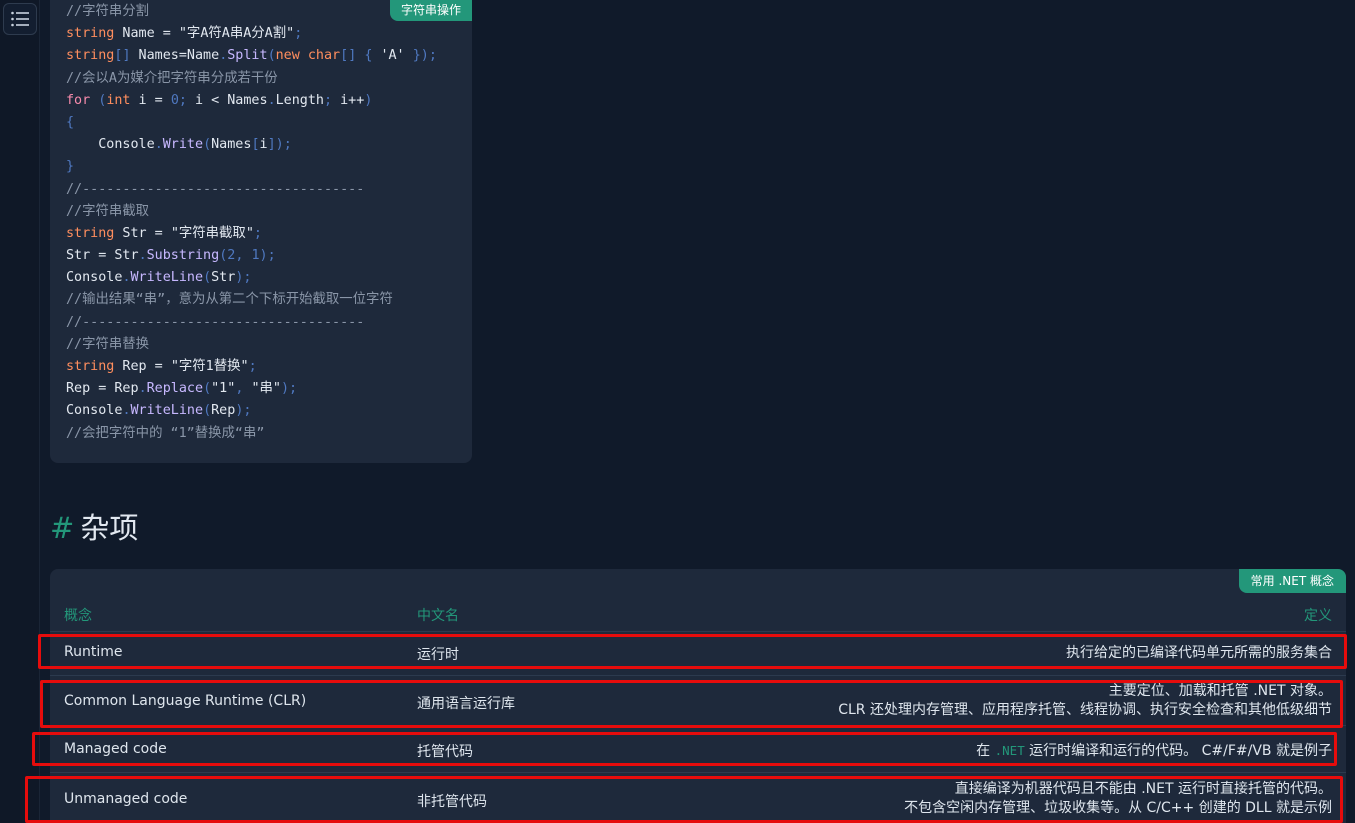  What do you see at coordinates (219, 100) in the screenshot?
I see `code-line: for (int i = 0; i < Names.Length; i++)` at bounding box center [219, 100].